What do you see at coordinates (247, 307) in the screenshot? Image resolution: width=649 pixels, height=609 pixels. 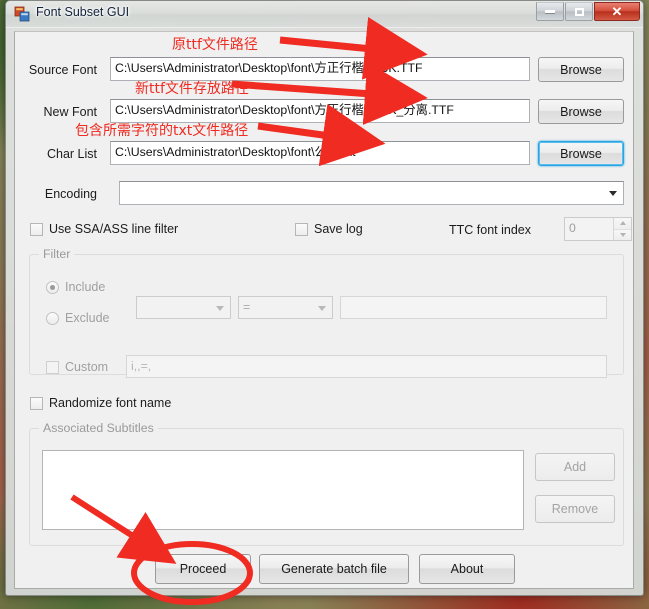 I see `filter-operator-value: =` at bounding box center [247, 307].